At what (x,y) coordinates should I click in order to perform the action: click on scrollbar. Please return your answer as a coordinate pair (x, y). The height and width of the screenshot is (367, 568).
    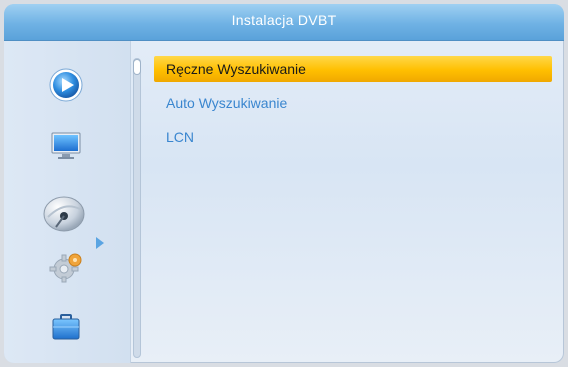
    Looking at the image, I should click on (137, 208).